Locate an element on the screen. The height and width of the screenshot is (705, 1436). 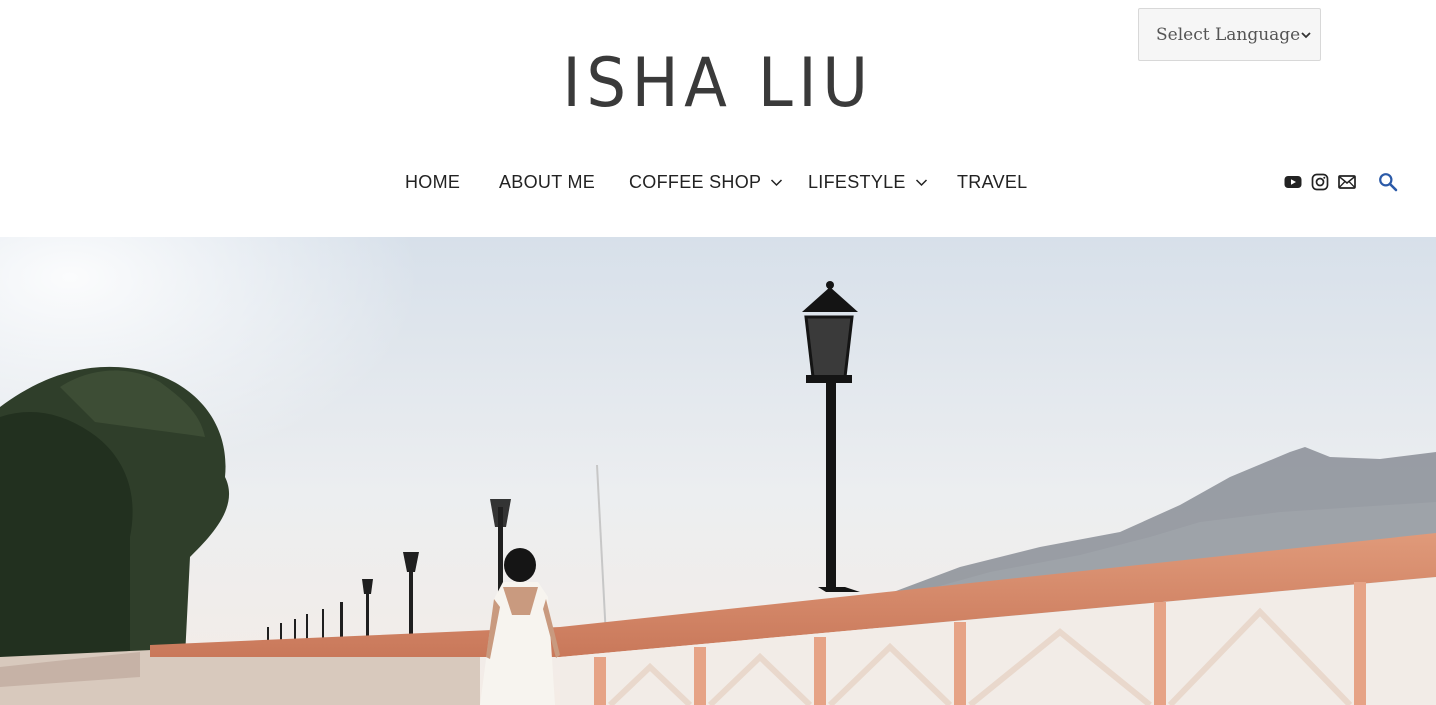
nav-item-home: HOME is located at coordinates (432, 182).